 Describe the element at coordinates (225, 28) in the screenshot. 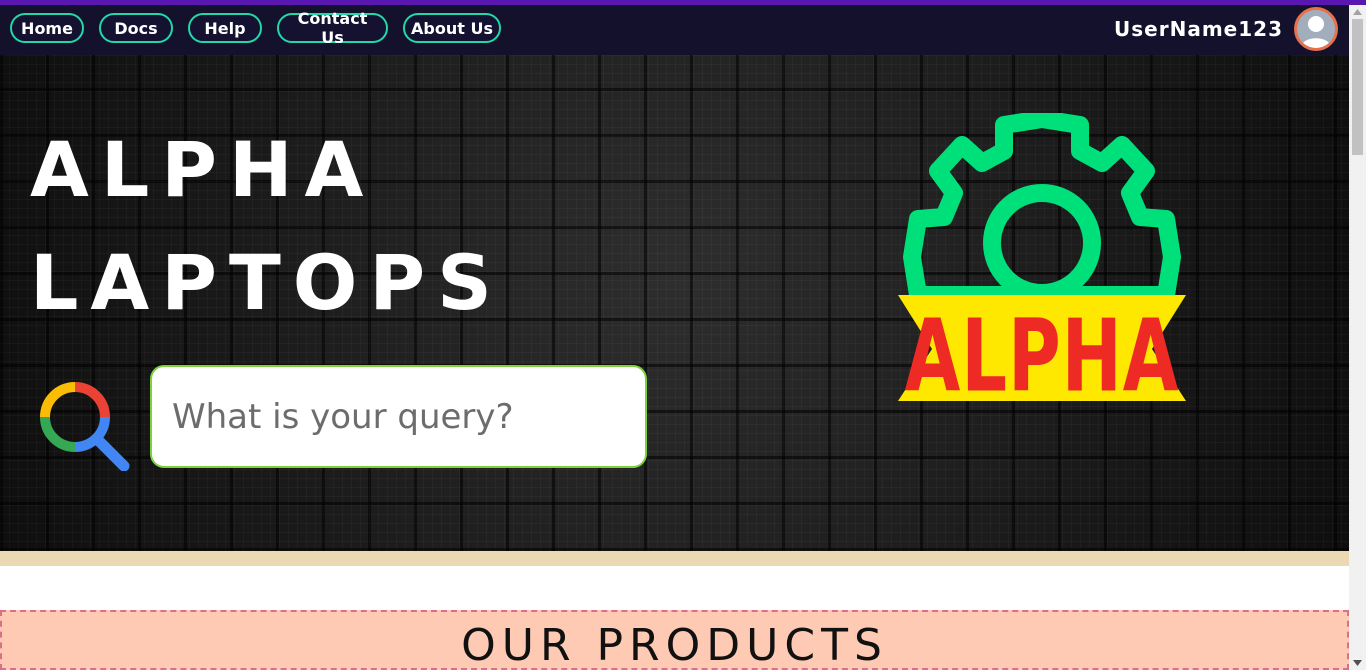

I see `nav-help-button: Help` at that location.